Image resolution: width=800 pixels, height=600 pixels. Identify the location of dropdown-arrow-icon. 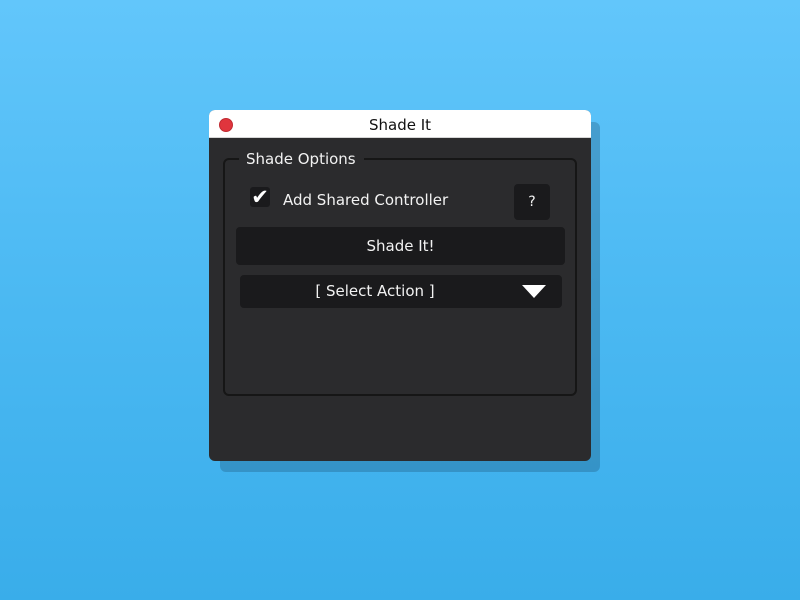
(534, 291).